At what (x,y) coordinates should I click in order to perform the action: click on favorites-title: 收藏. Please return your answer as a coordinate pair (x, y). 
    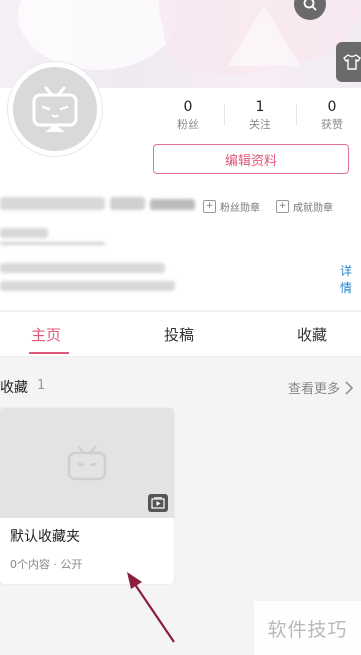
    Looking at the image, I should click on (14, 388).